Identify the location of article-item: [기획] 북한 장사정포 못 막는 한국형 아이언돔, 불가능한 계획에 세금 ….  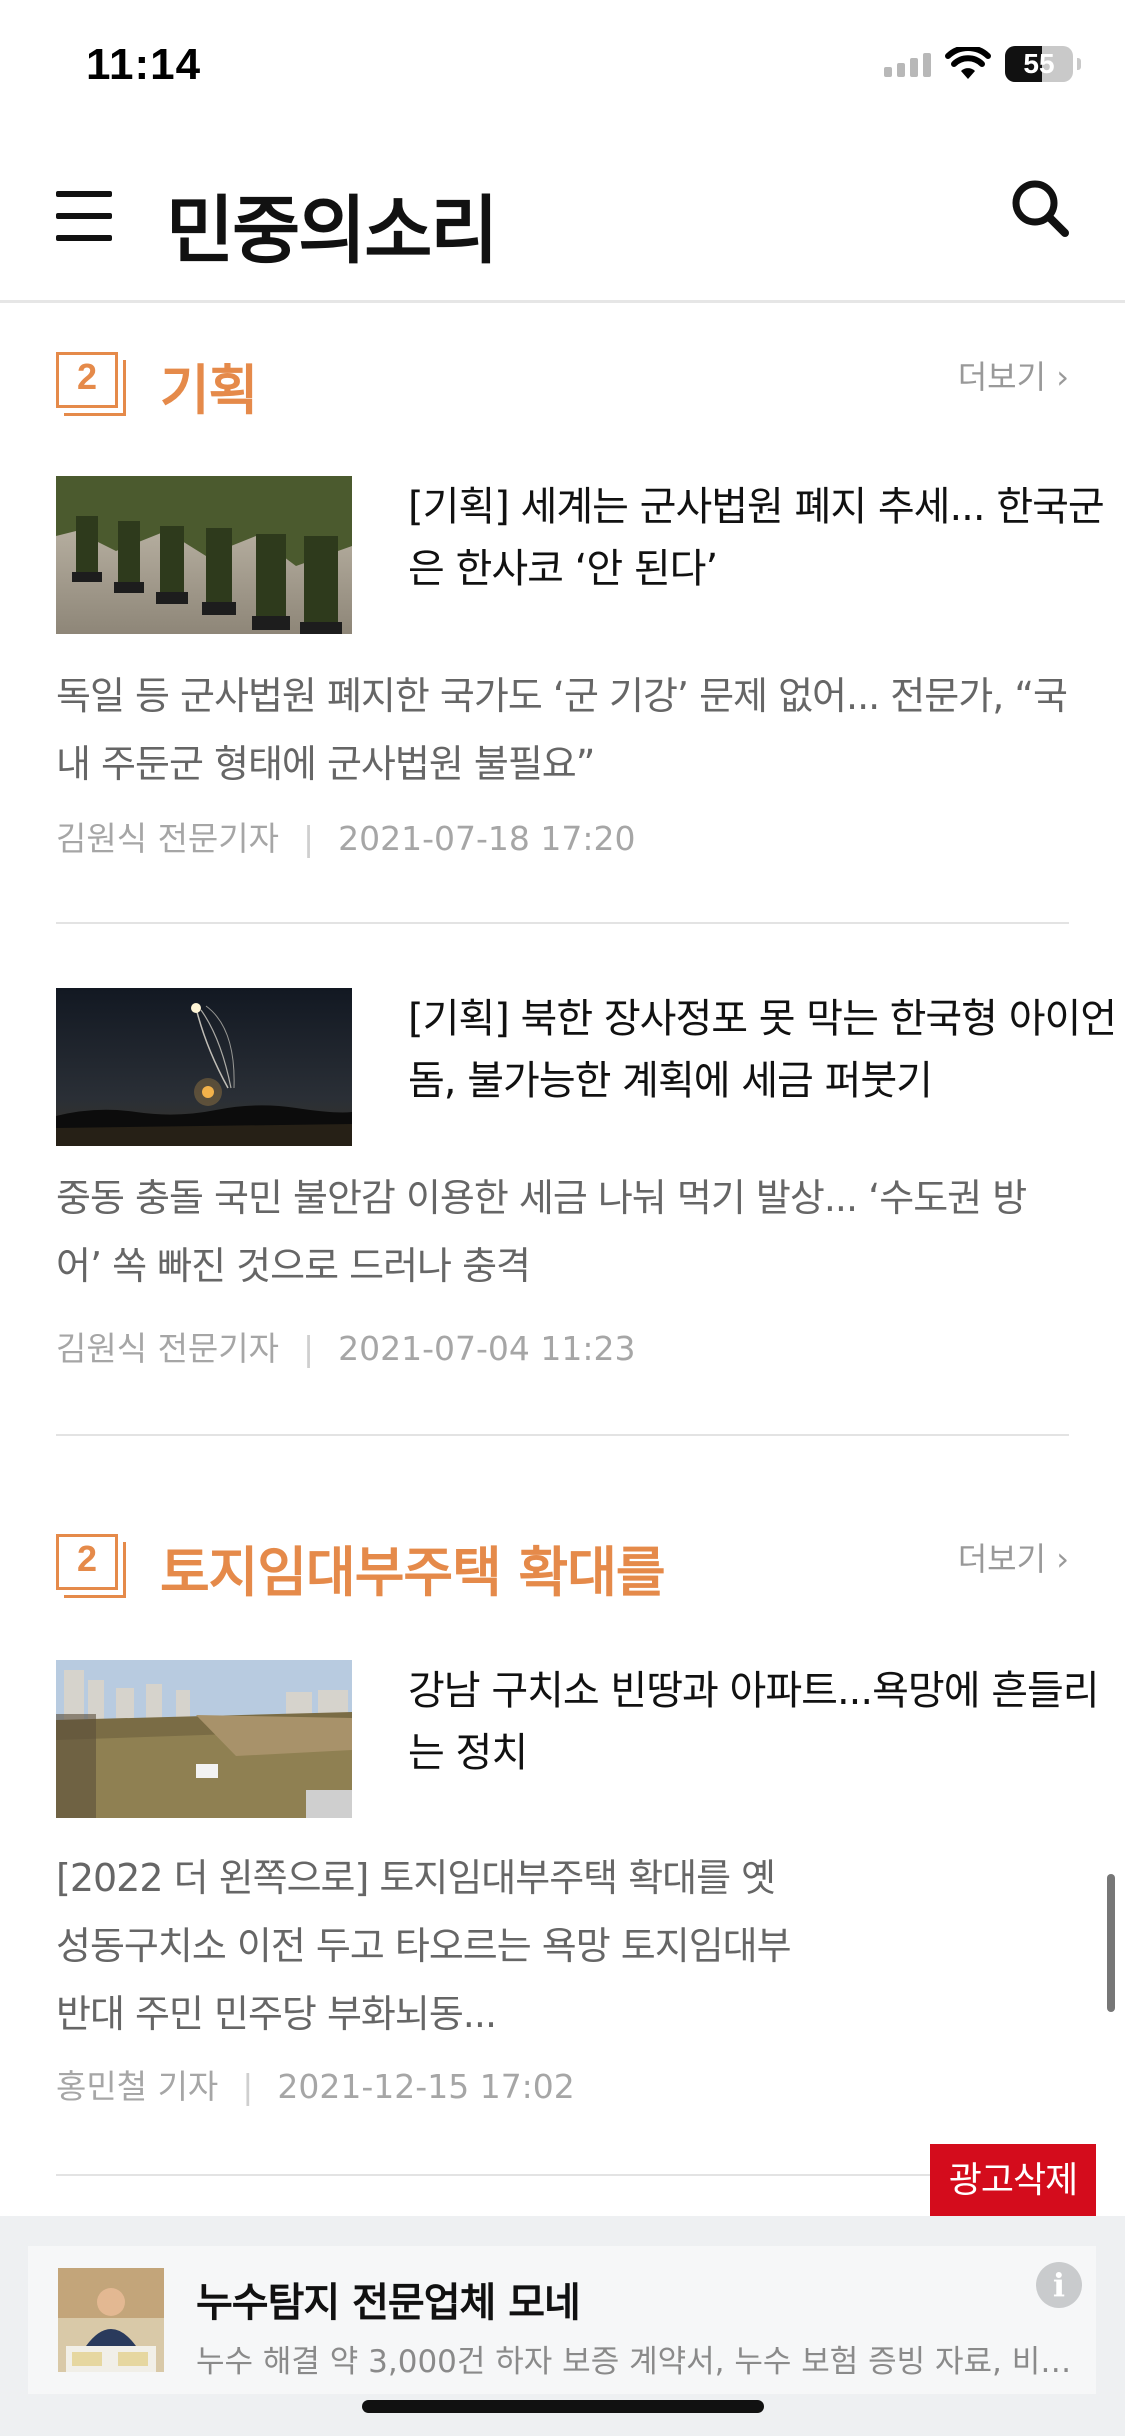
(586, 1179).